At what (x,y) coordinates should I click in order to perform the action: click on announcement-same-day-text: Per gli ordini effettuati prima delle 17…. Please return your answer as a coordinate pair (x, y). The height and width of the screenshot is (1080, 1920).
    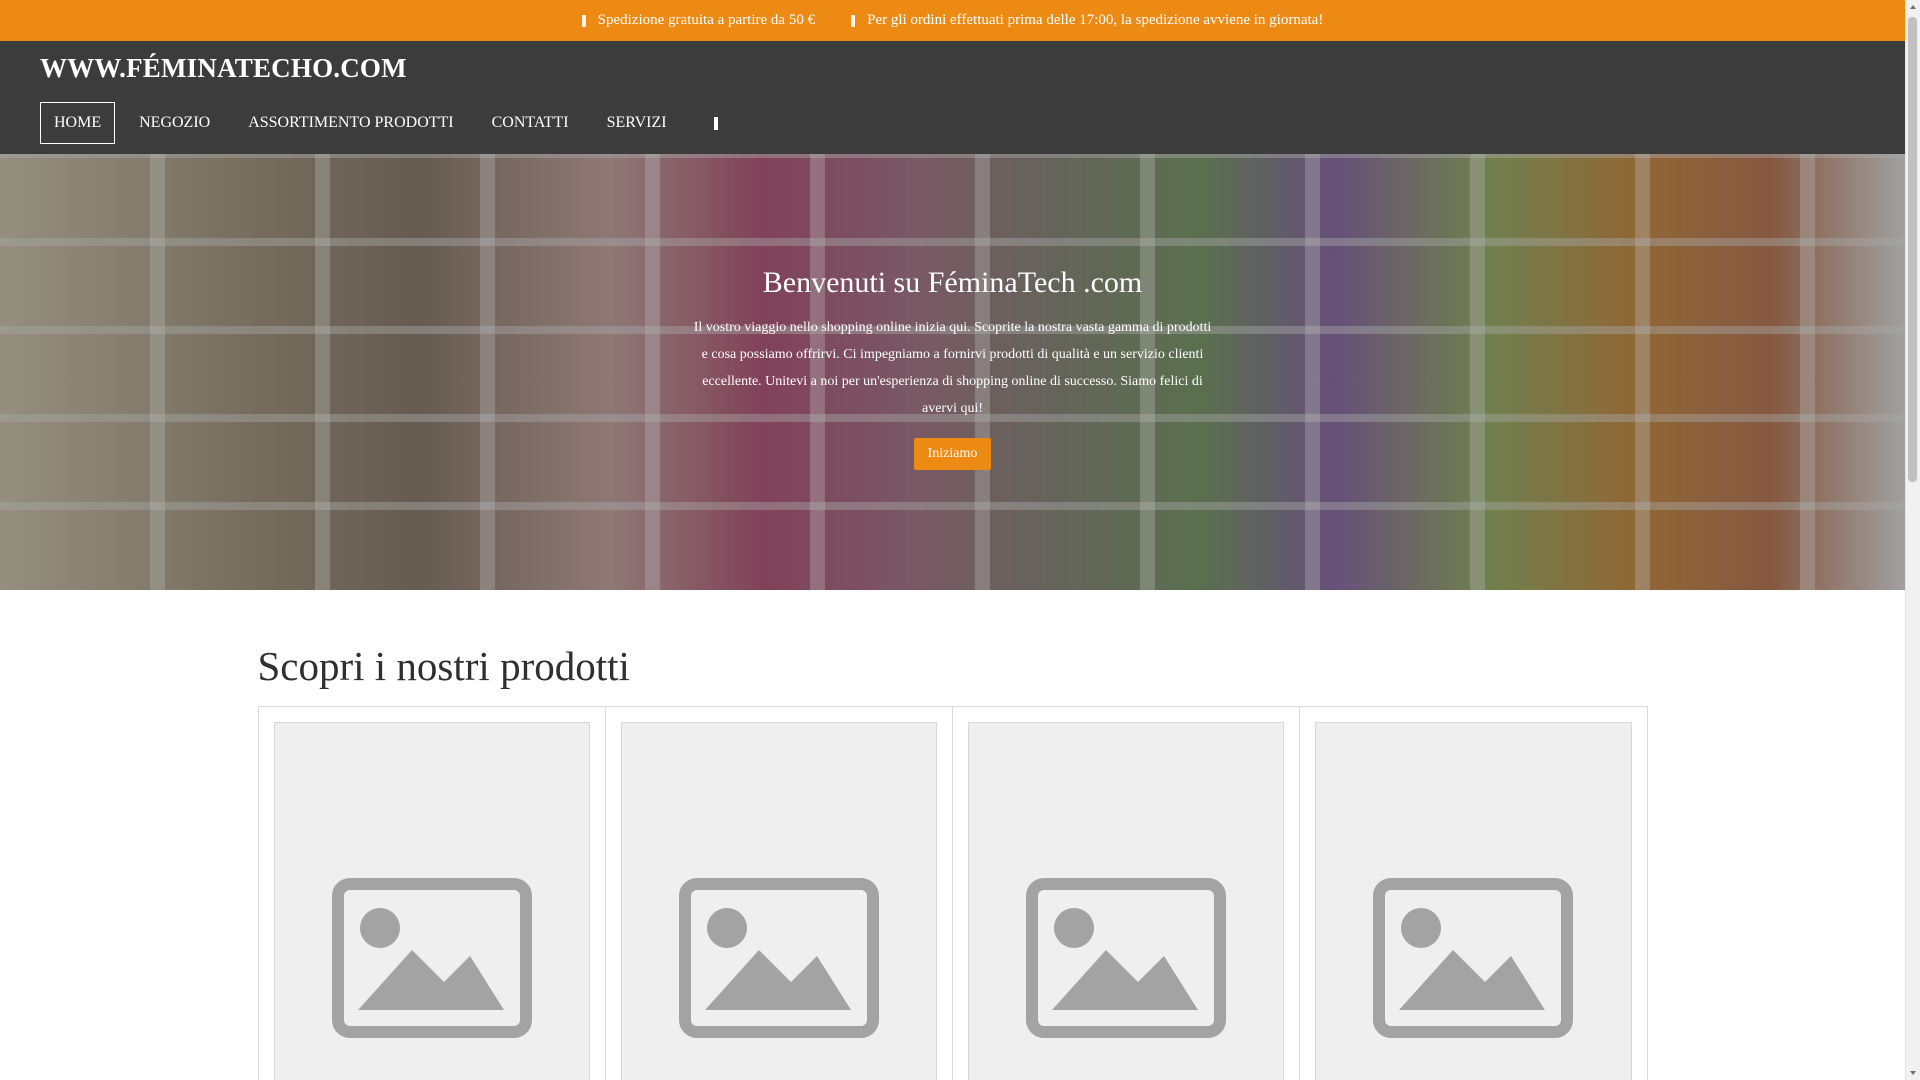
    Looking at the image, I should click on (1095, 20).